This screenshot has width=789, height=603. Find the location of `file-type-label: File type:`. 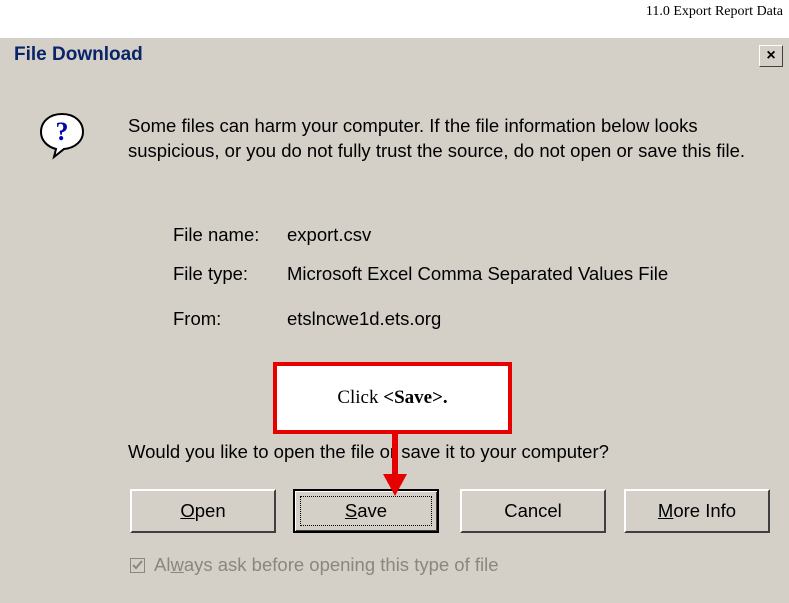

file-type-label: File type: is located at coordinates (211, 273).